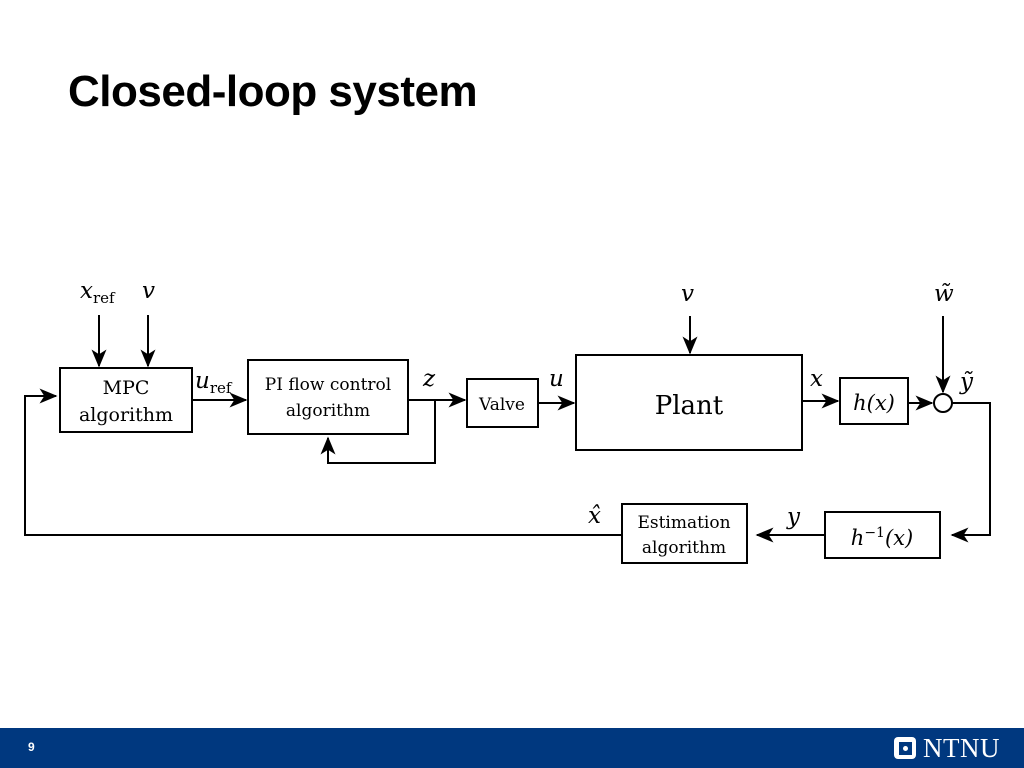 This screenshot has height=768, width=1024. What do you see at coordinates (961, 747) in the screenshot?
I see `ntnu-wordmark: NTNU` at bounding box center [961, 747].